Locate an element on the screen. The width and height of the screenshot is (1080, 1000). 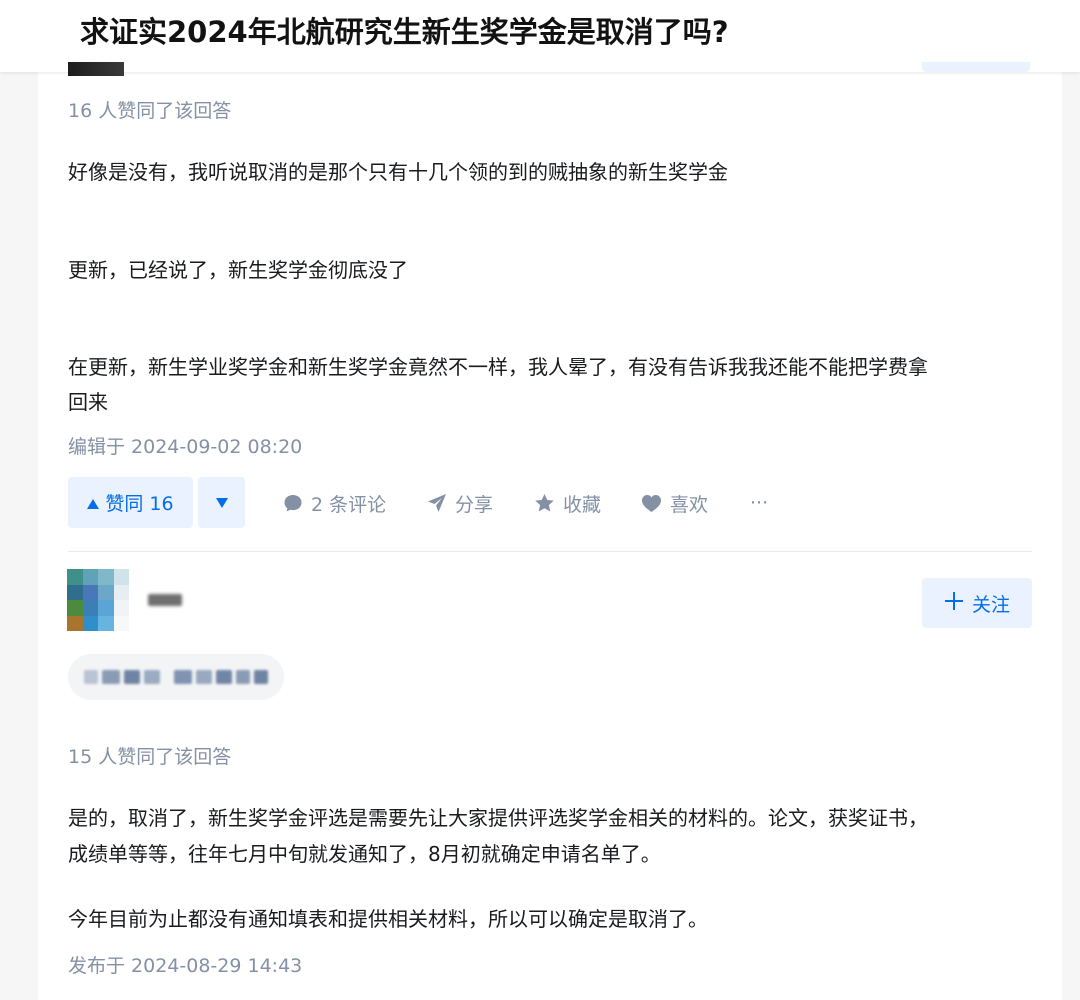
share-button: 分享 is located at coordinates (460, 503).